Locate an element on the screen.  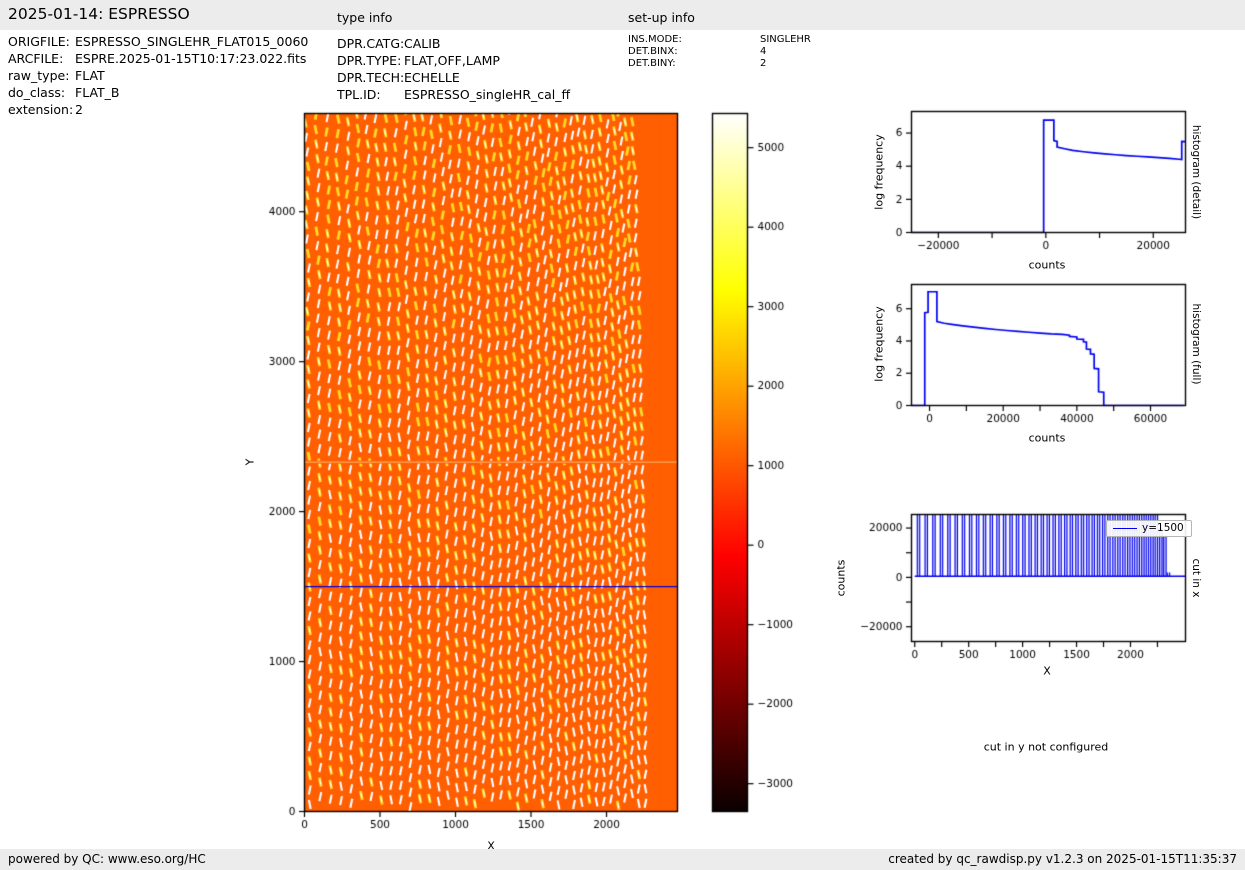
field-label: TPL.ID: is located at coordinates (359, 94).